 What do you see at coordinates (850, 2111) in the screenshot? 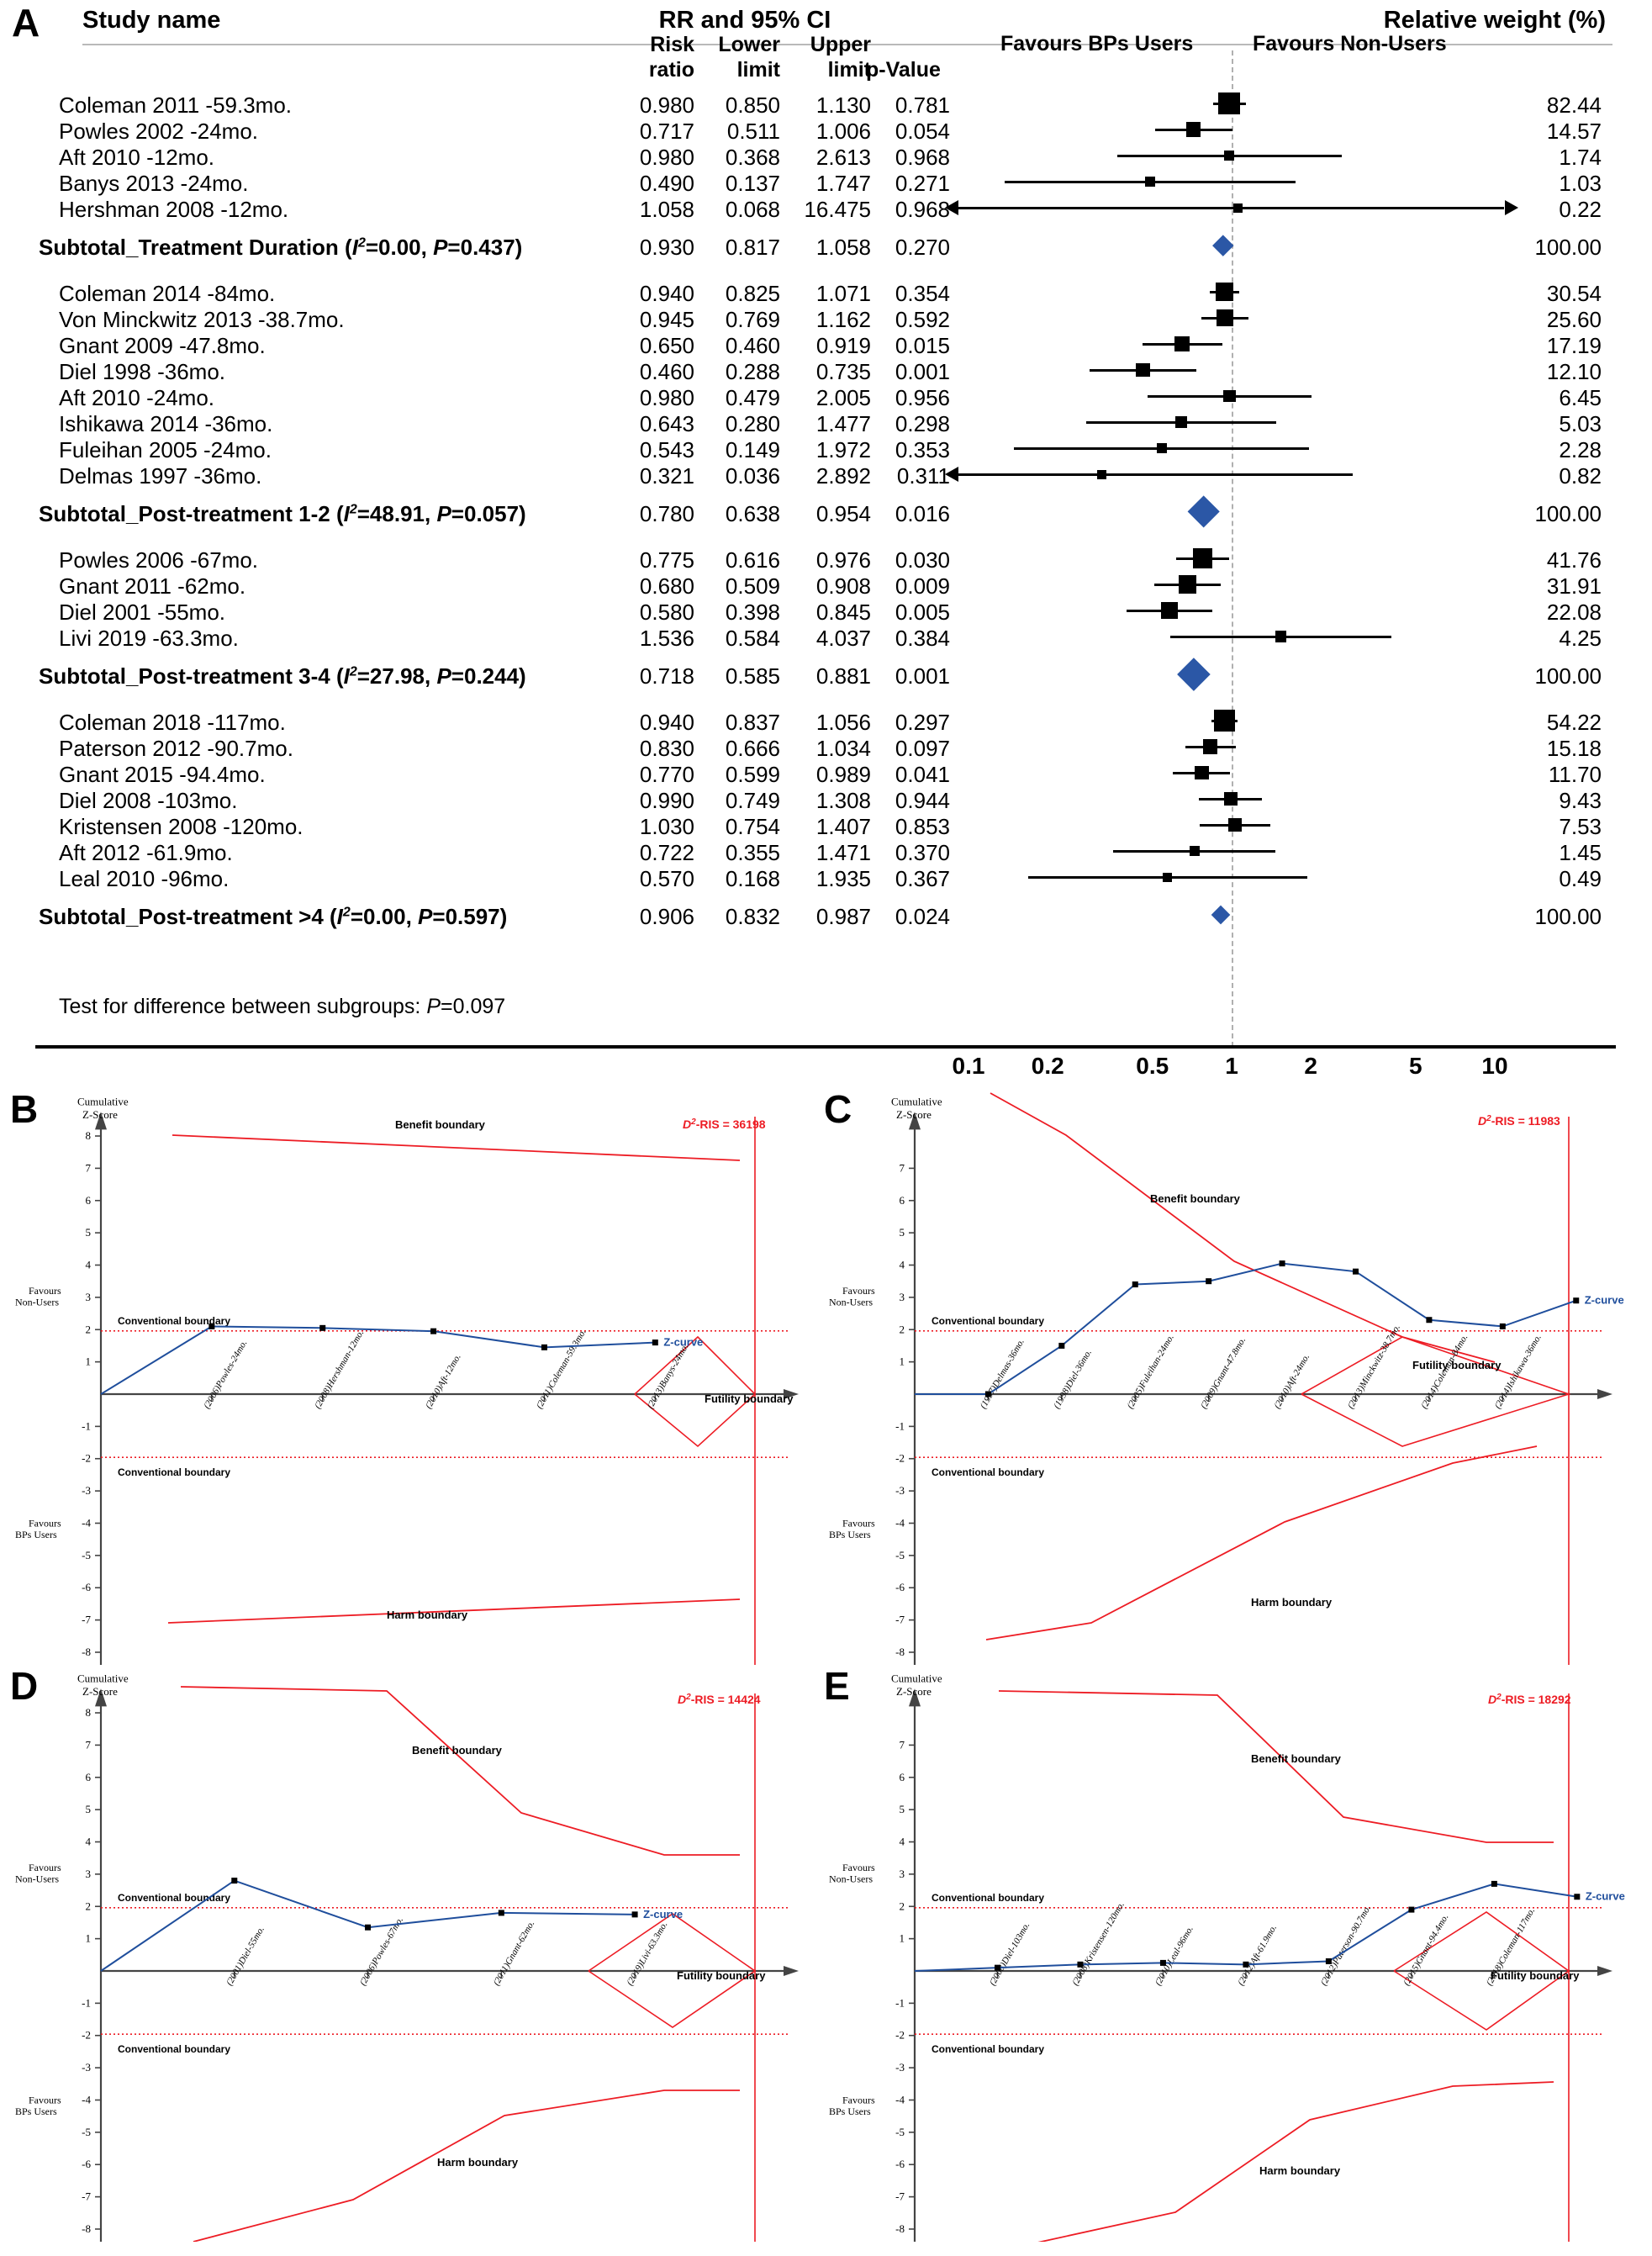
I see `svg-text: BPs Users` at bounding box center [850, 2111].